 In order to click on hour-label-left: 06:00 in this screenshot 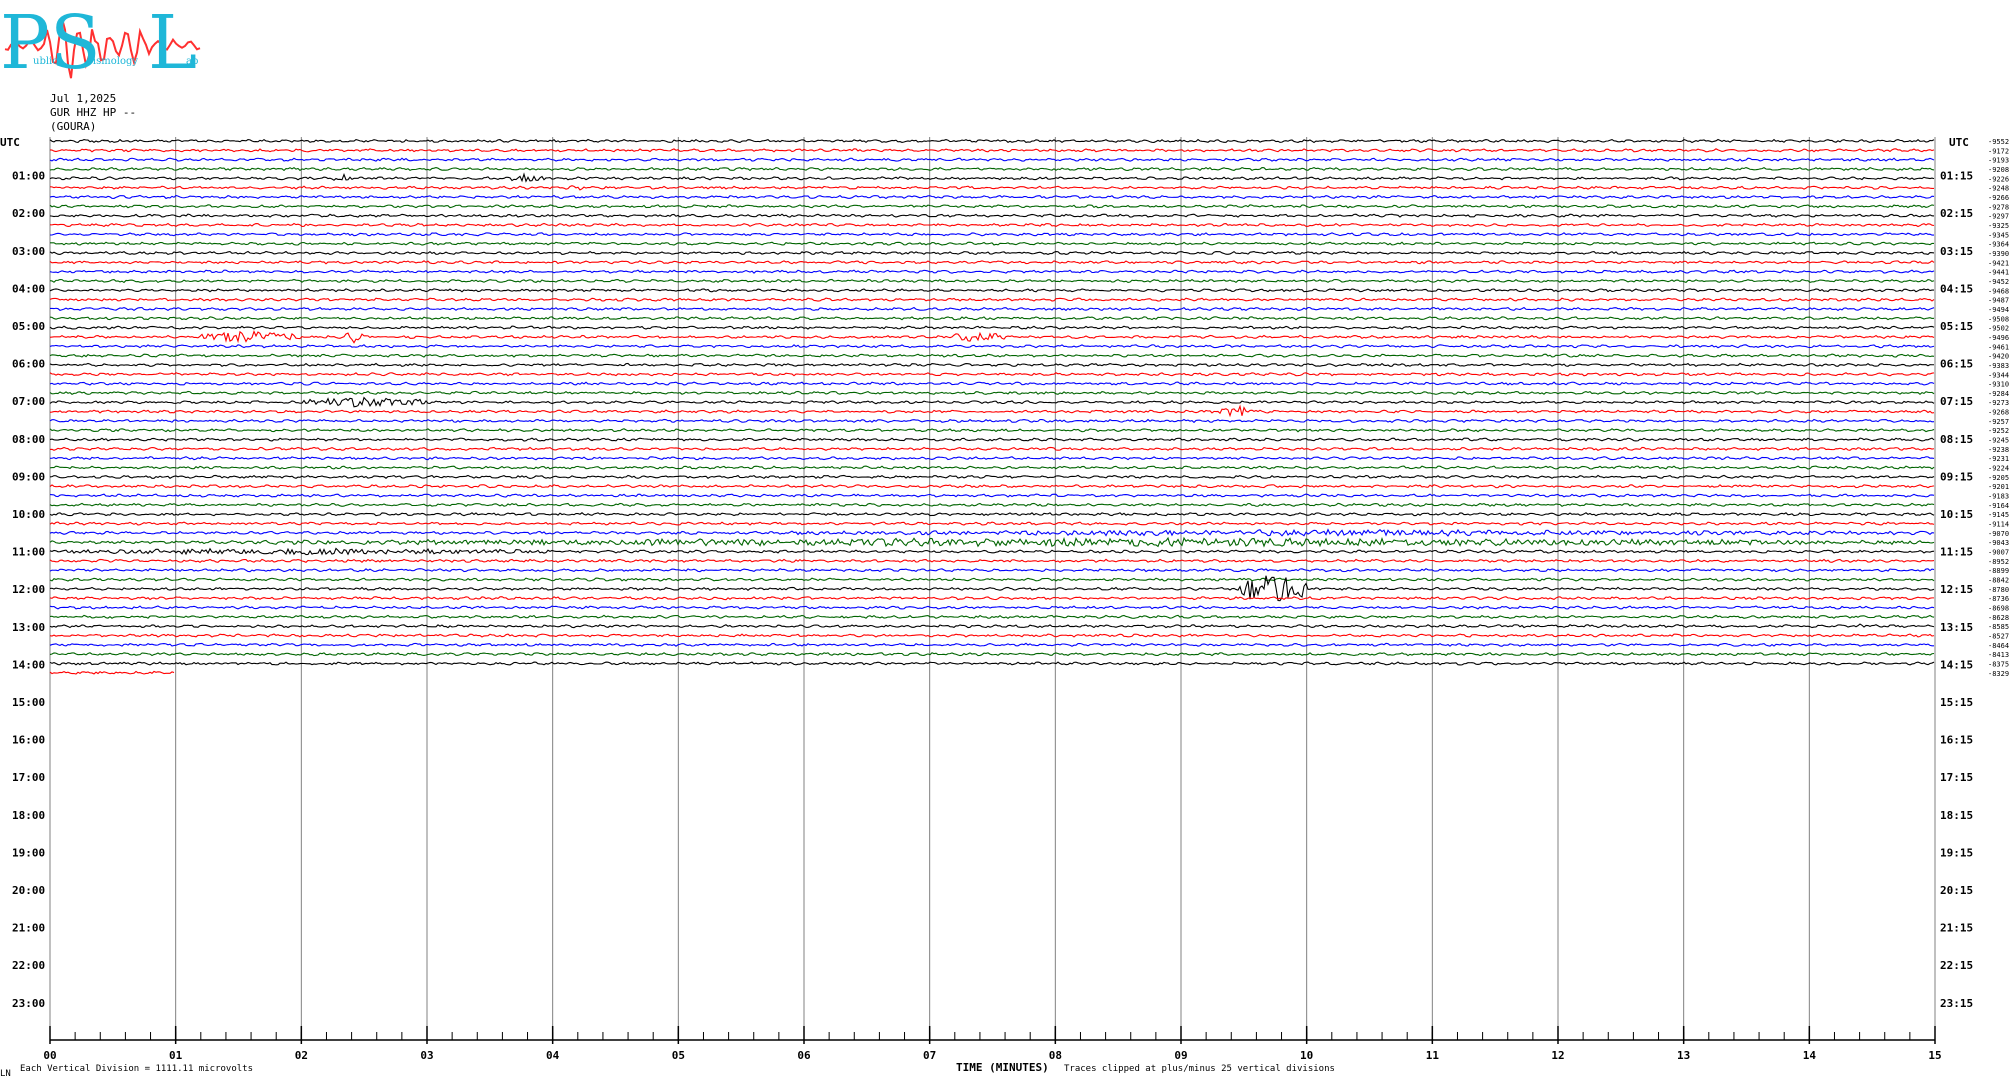, I will do `click(28, 364)`.